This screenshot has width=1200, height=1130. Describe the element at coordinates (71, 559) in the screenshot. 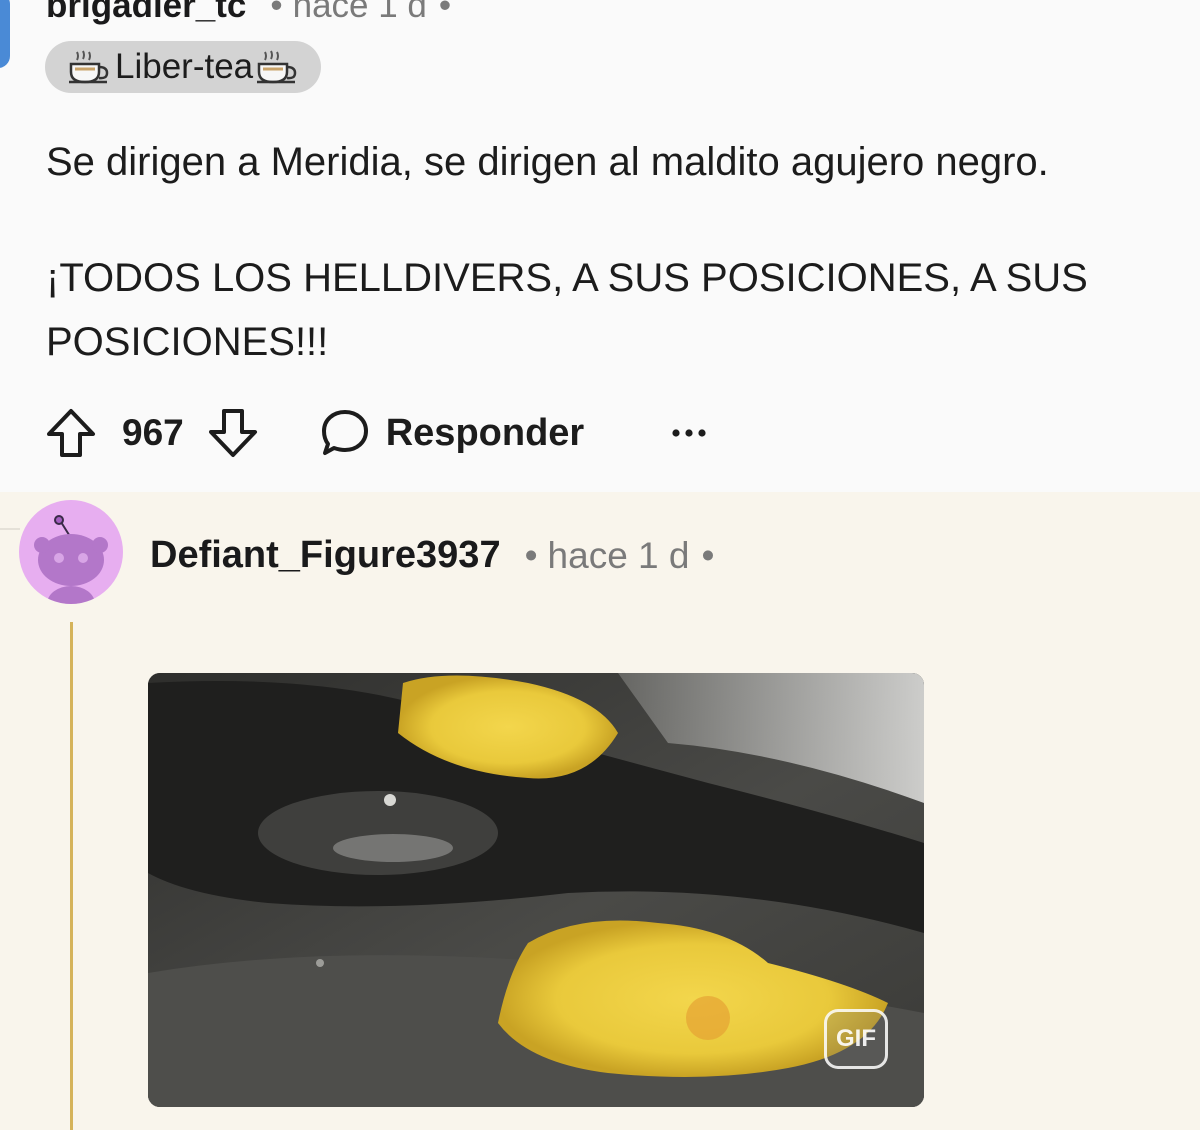

I see `reddit-snoo-avatar-icon` at that location.